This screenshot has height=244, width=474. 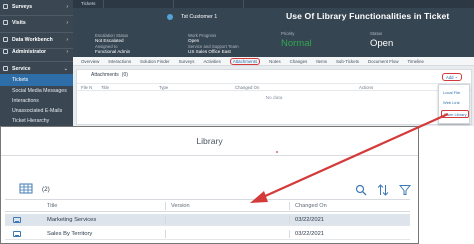 I want to click on ticket-icon, so click(x=170, y=17).